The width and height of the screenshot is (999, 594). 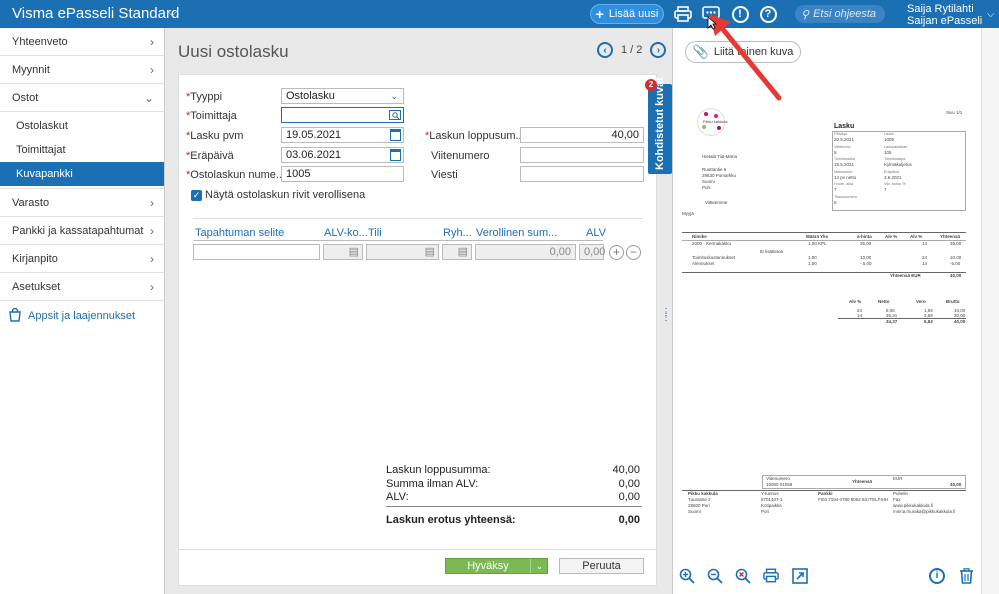 What do you see at coordinates (488, 566) in the screenshot?
I see `approve-label: Hyväksy` at bounding box center [488, 566].